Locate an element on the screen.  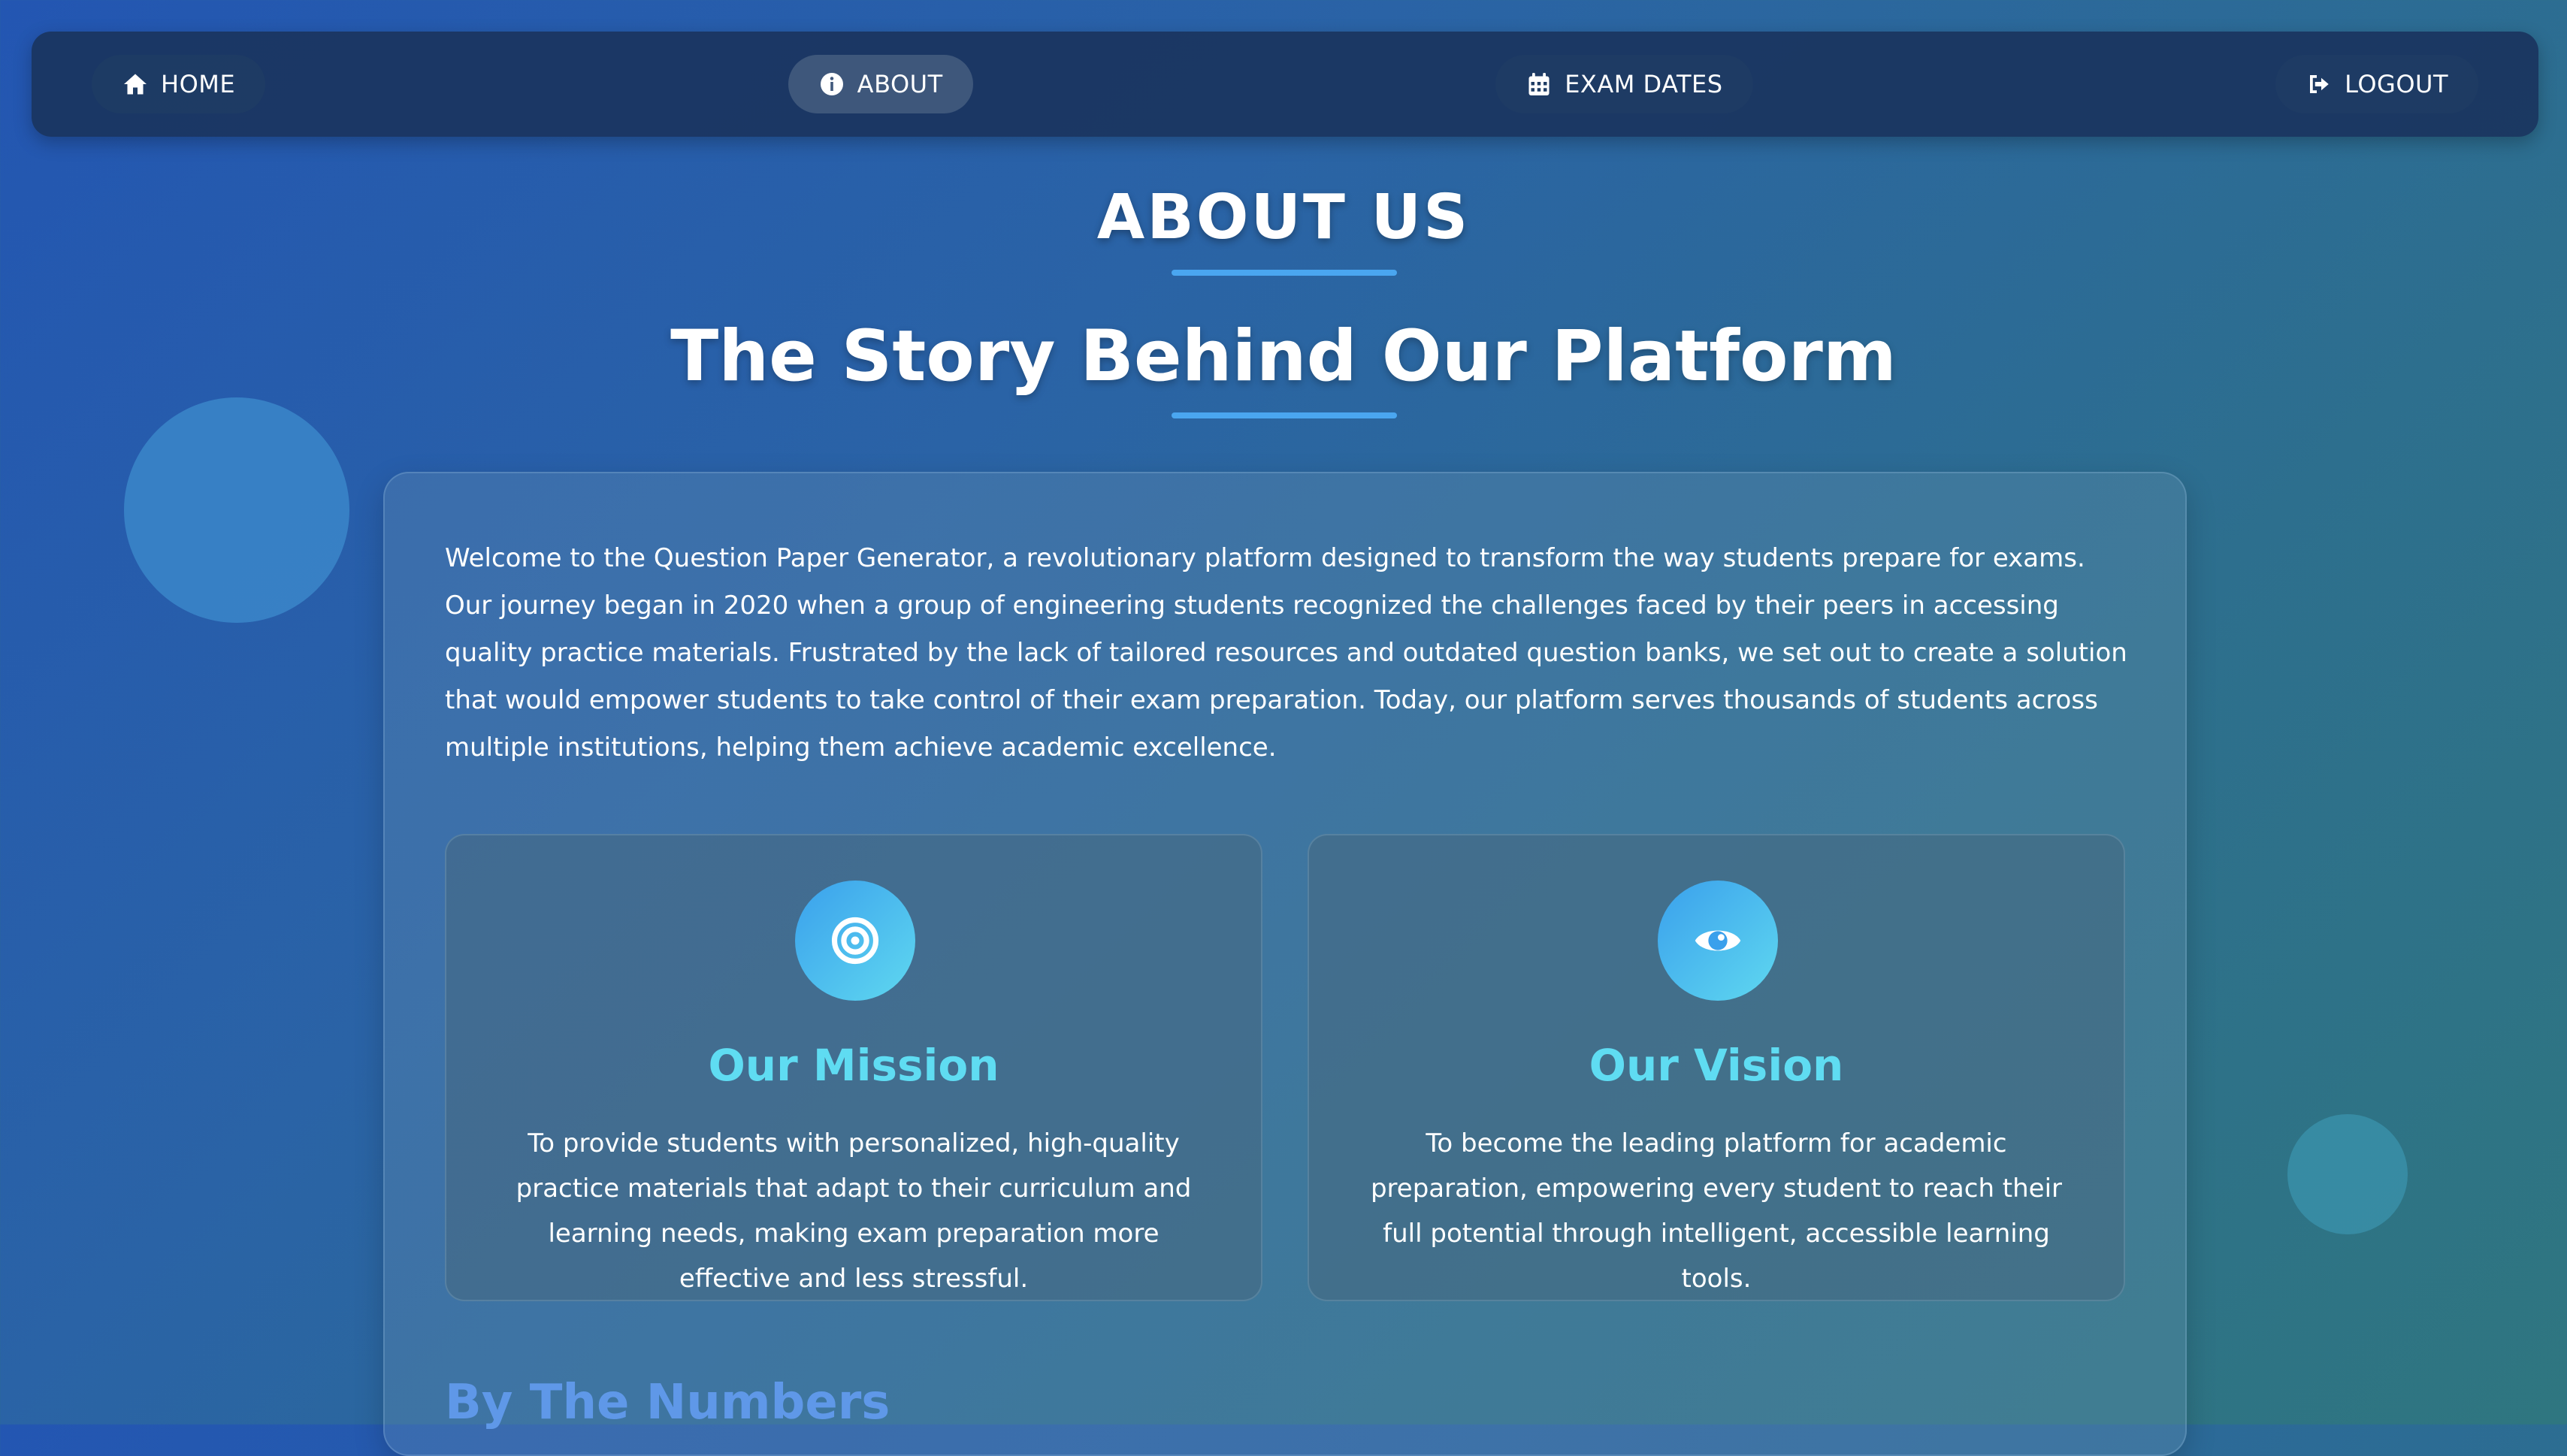
nav-home-label: HOME is located at coordinates (198, 84).